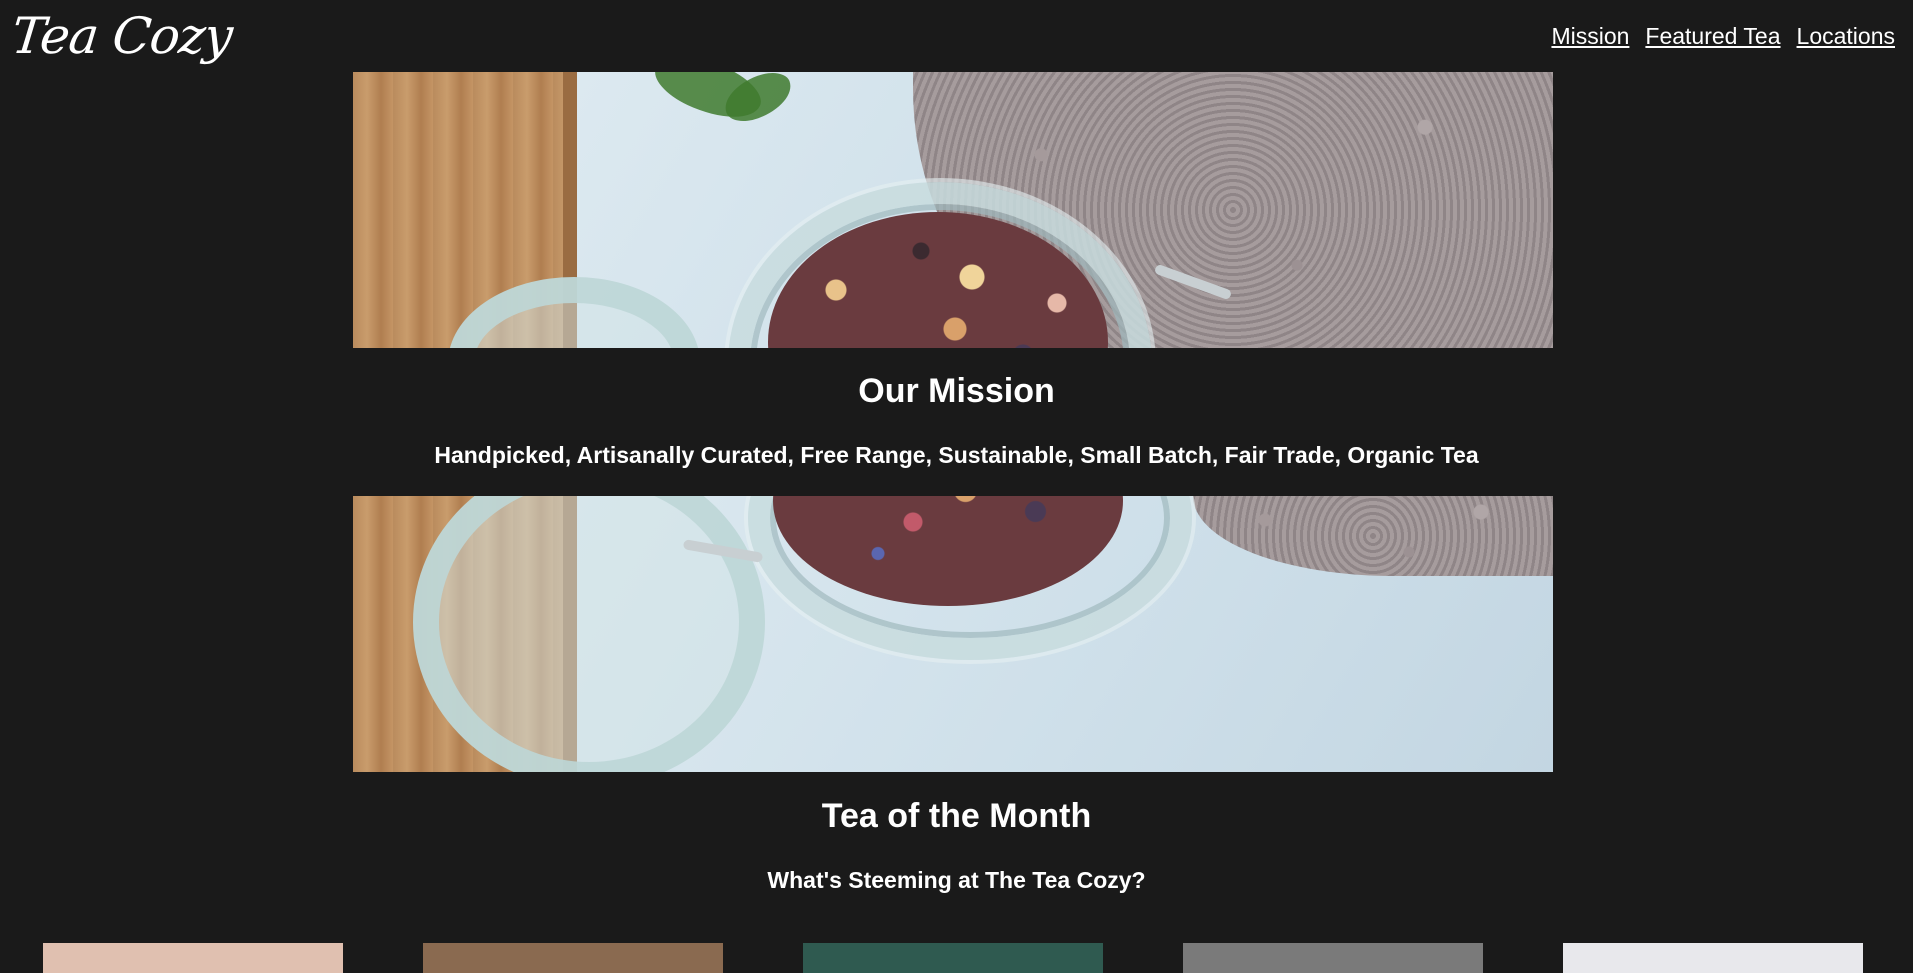 This screenshot has height=973, width=1913. What do you see at coordinates (956, 36) in the screenshot?
I see `site-header: Tea Cozy Mission Featured Tea Locations` at bounding box center [956, 36].